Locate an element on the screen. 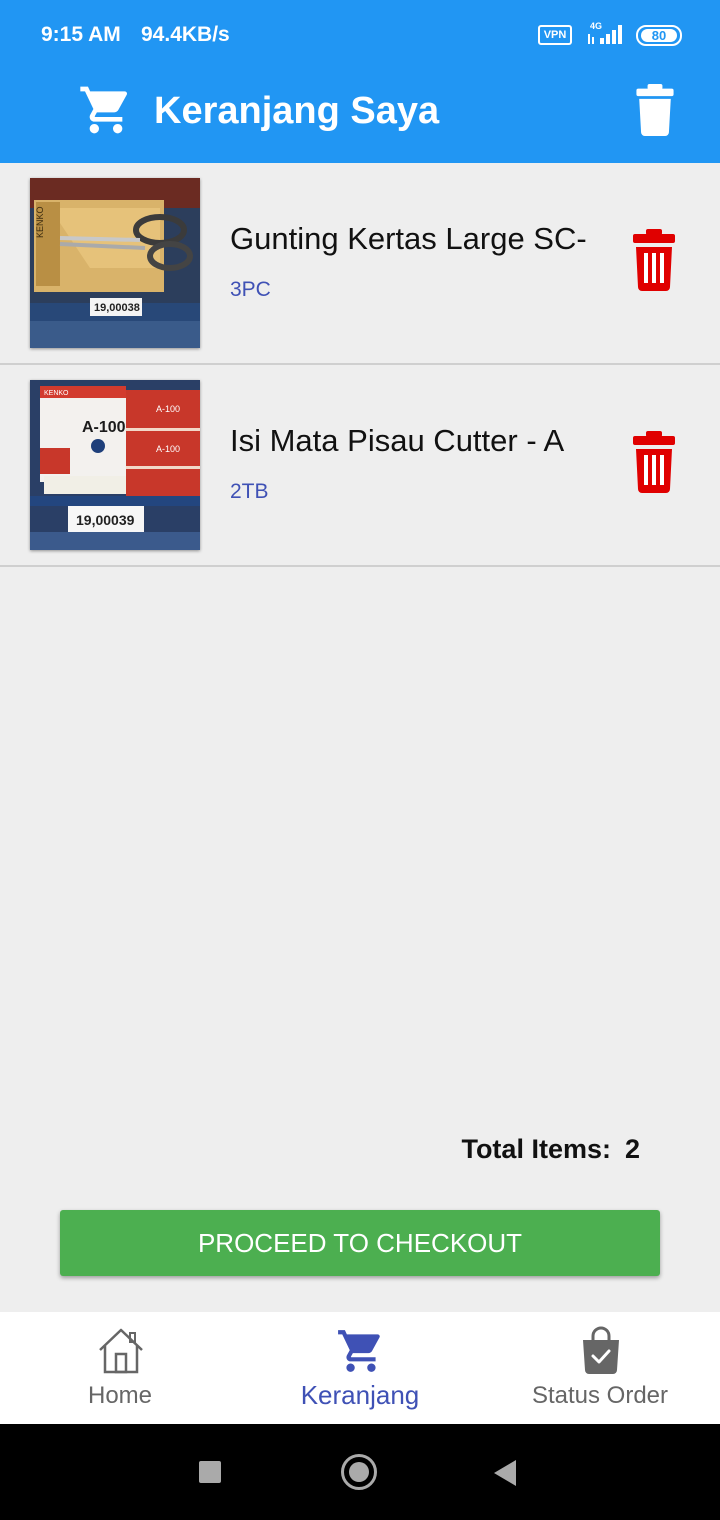 This screenshot has height=1520, width=720. bottom-navigation: Home Keranjang Status Order is located at coordinates (360, 1368).